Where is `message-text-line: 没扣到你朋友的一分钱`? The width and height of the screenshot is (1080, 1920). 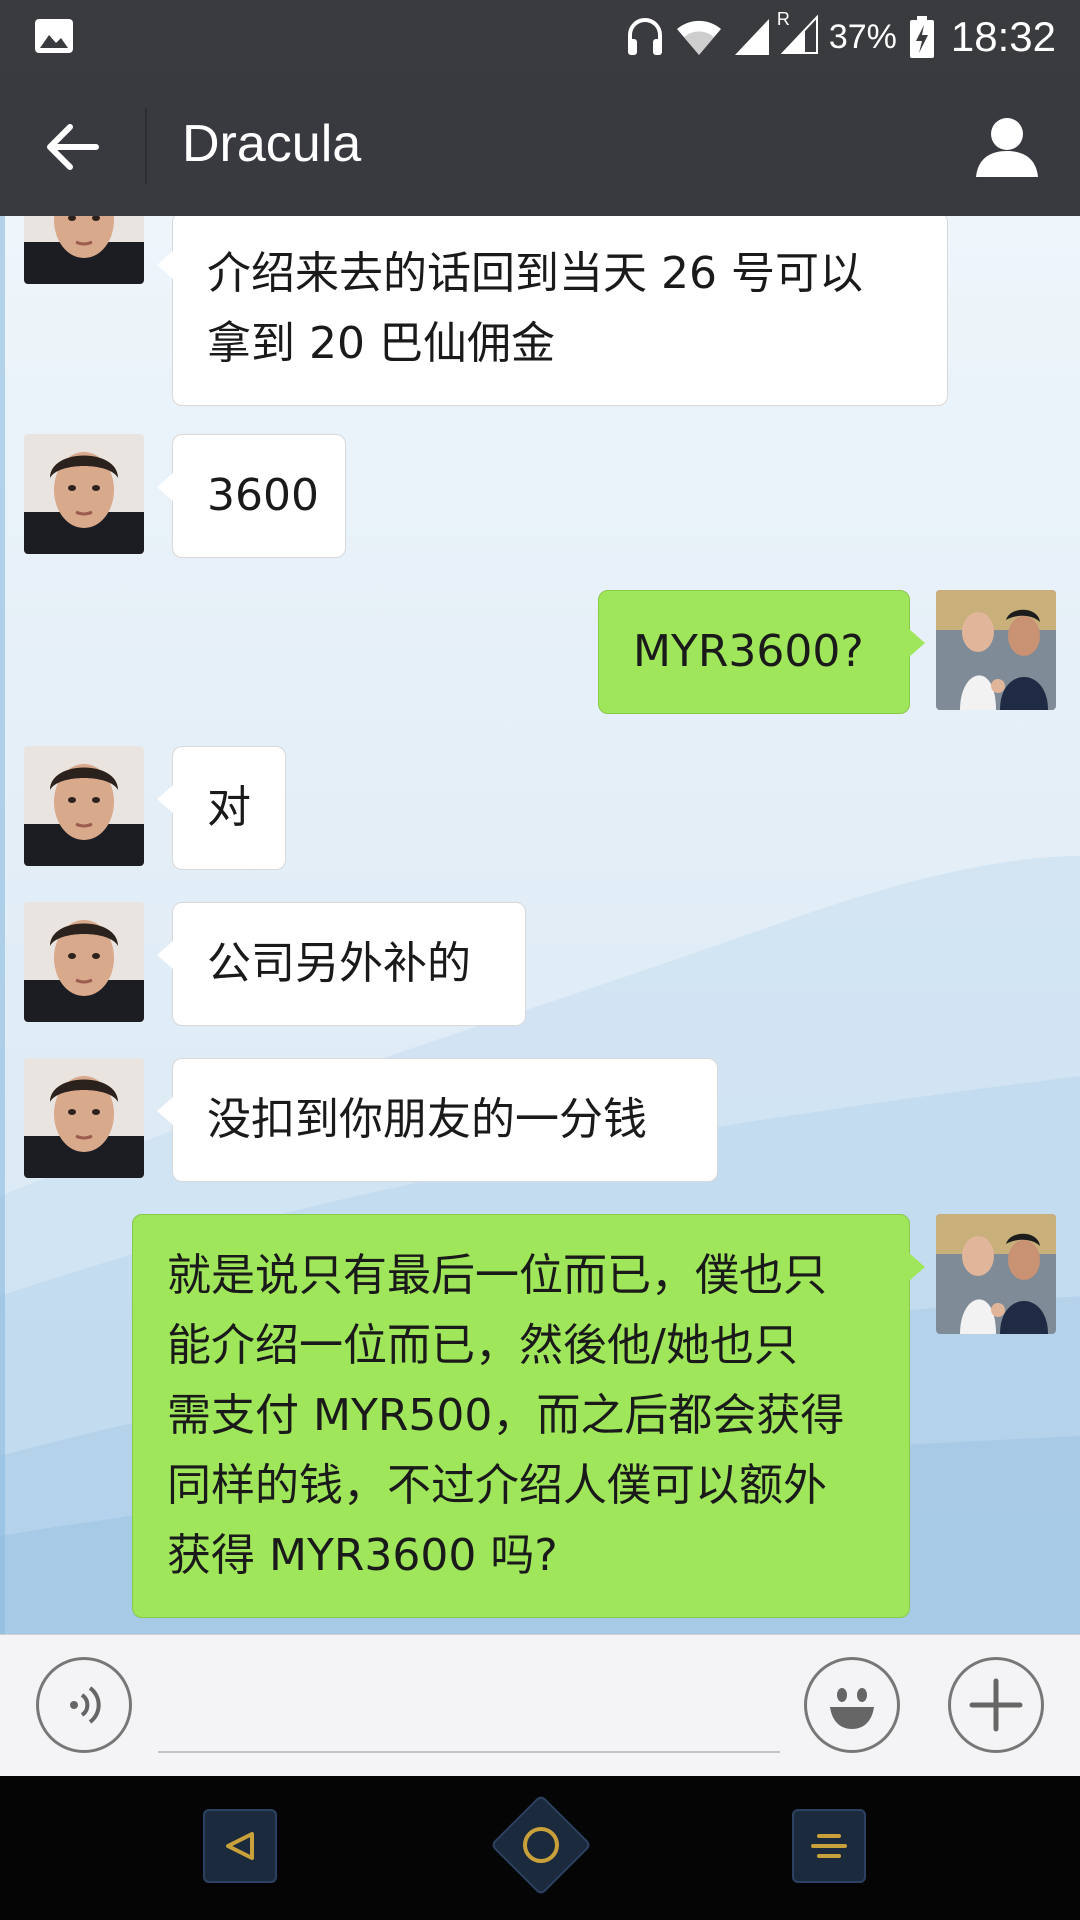
message-text-line: 没扣到你朋友的一分钱 is located at coordinates (427, 1119).